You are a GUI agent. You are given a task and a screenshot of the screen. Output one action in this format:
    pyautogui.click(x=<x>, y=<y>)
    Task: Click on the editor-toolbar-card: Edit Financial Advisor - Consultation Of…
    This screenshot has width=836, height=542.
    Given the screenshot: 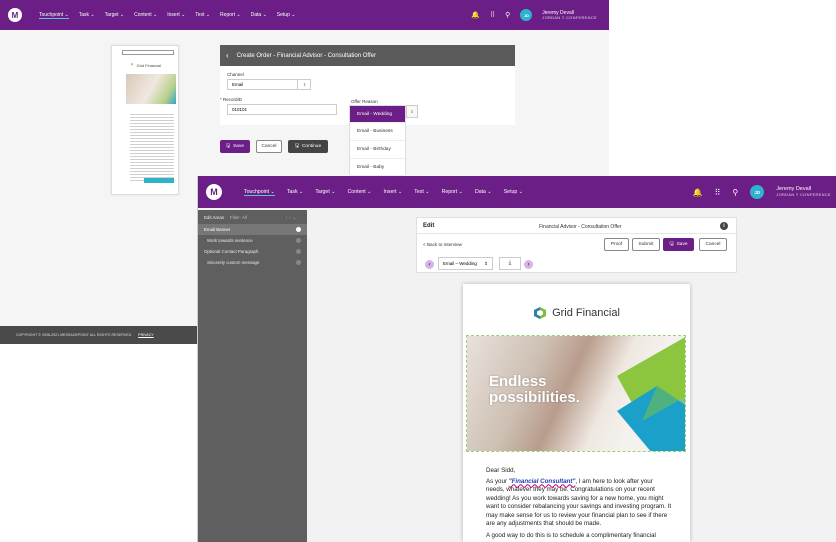 What is the action you would take?
    pyautogui.click(x=577, y=245)
    